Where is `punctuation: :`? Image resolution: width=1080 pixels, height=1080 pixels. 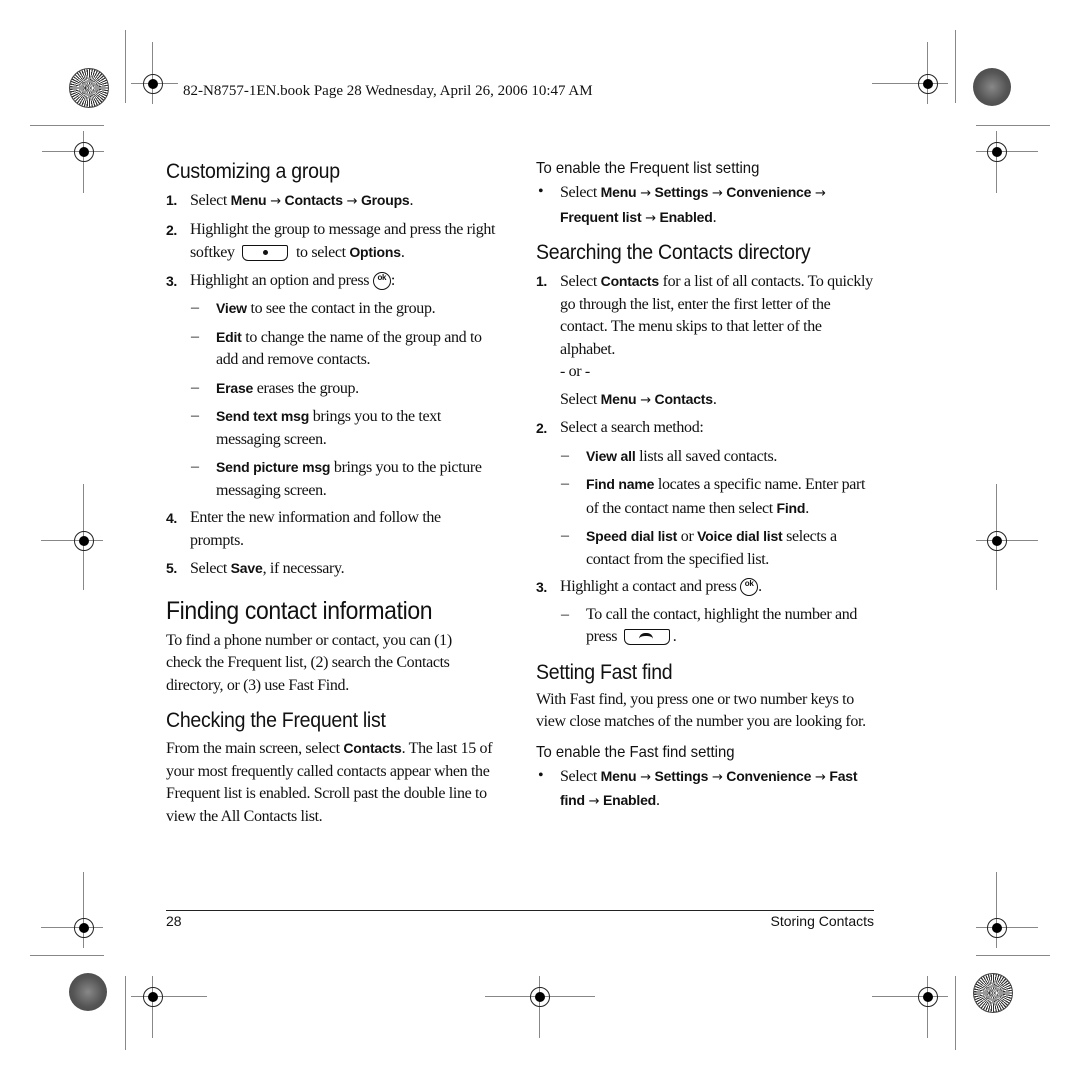 punctuation: : is located at coordinates (392, 280).